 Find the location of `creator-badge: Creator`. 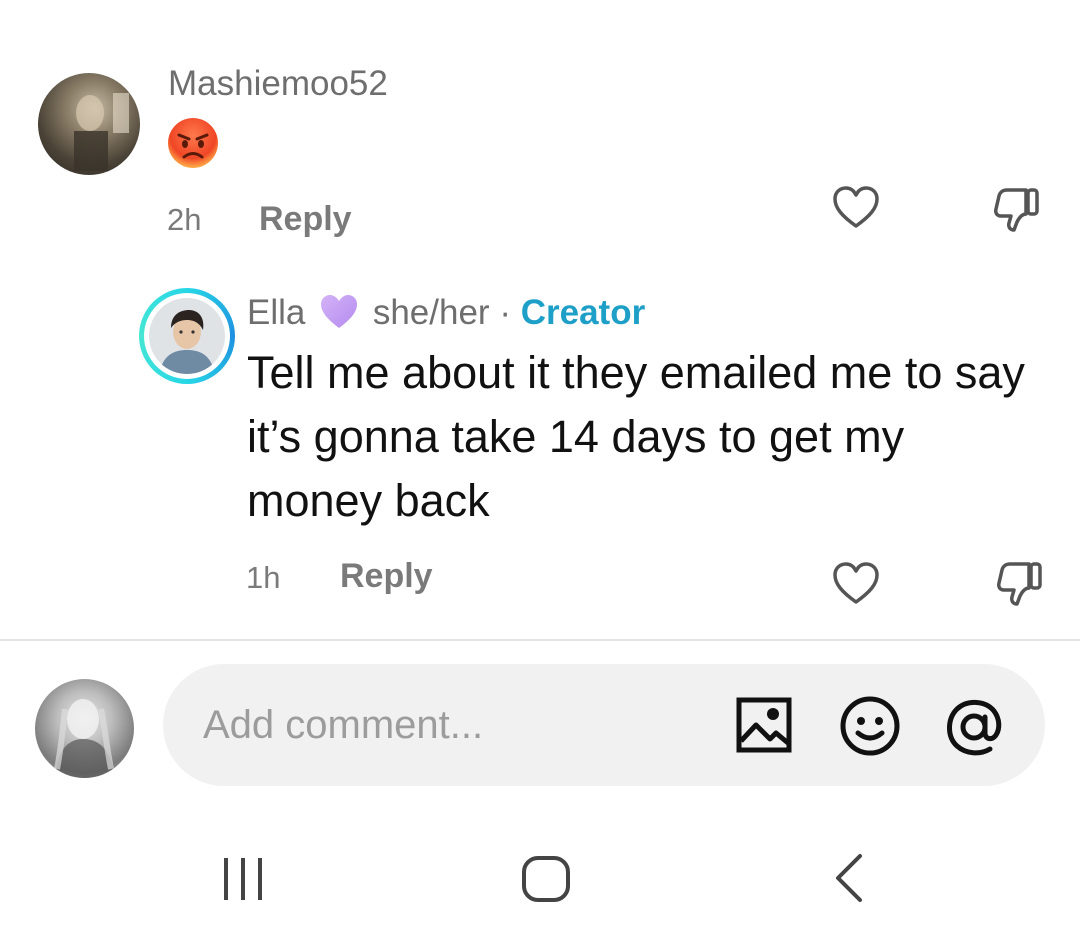

creator-badge: Creator is located at coordinates (583, 312).